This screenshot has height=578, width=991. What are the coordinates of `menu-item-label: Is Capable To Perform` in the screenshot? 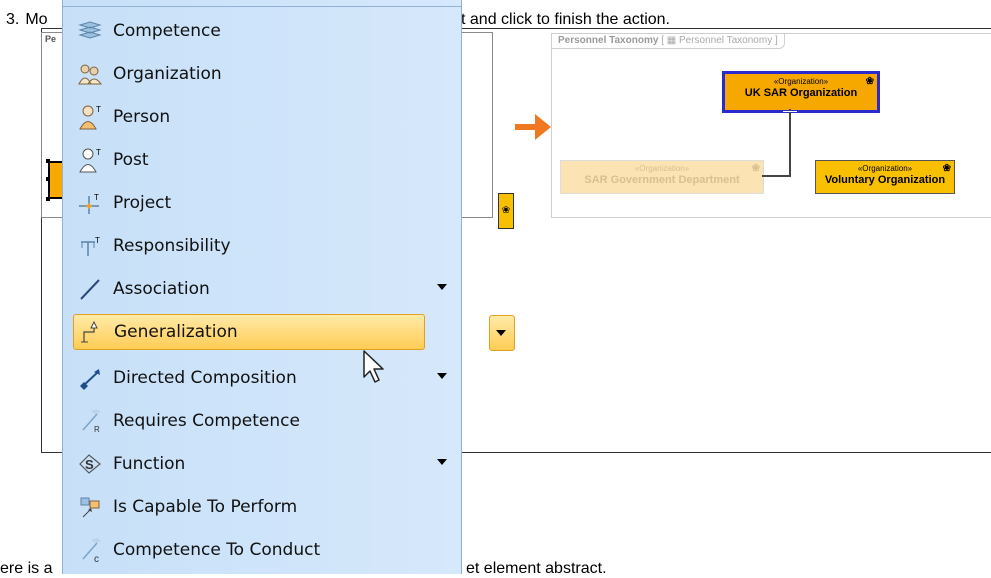 It's located at (205, 507).